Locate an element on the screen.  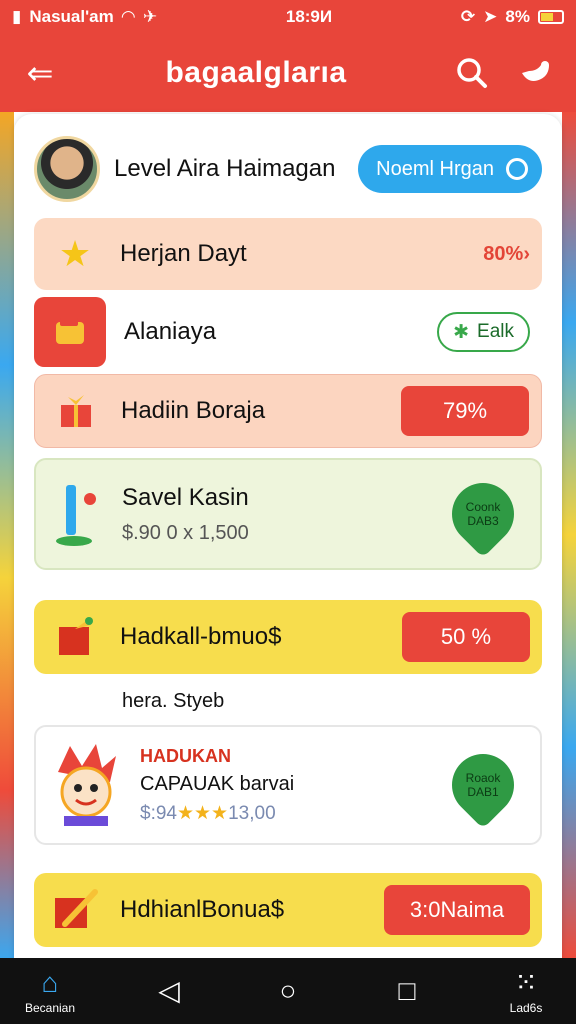
bottle-icon is located at coordinates (77, 515).